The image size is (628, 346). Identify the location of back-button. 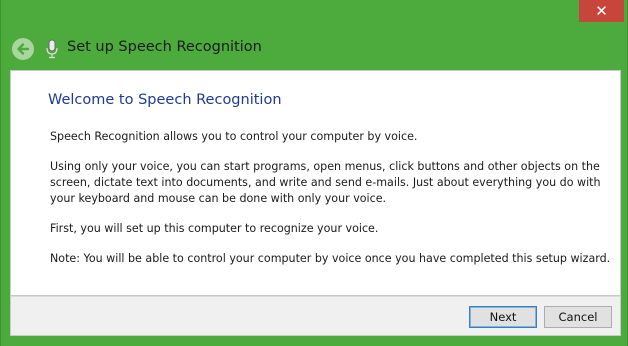
(23, 49).